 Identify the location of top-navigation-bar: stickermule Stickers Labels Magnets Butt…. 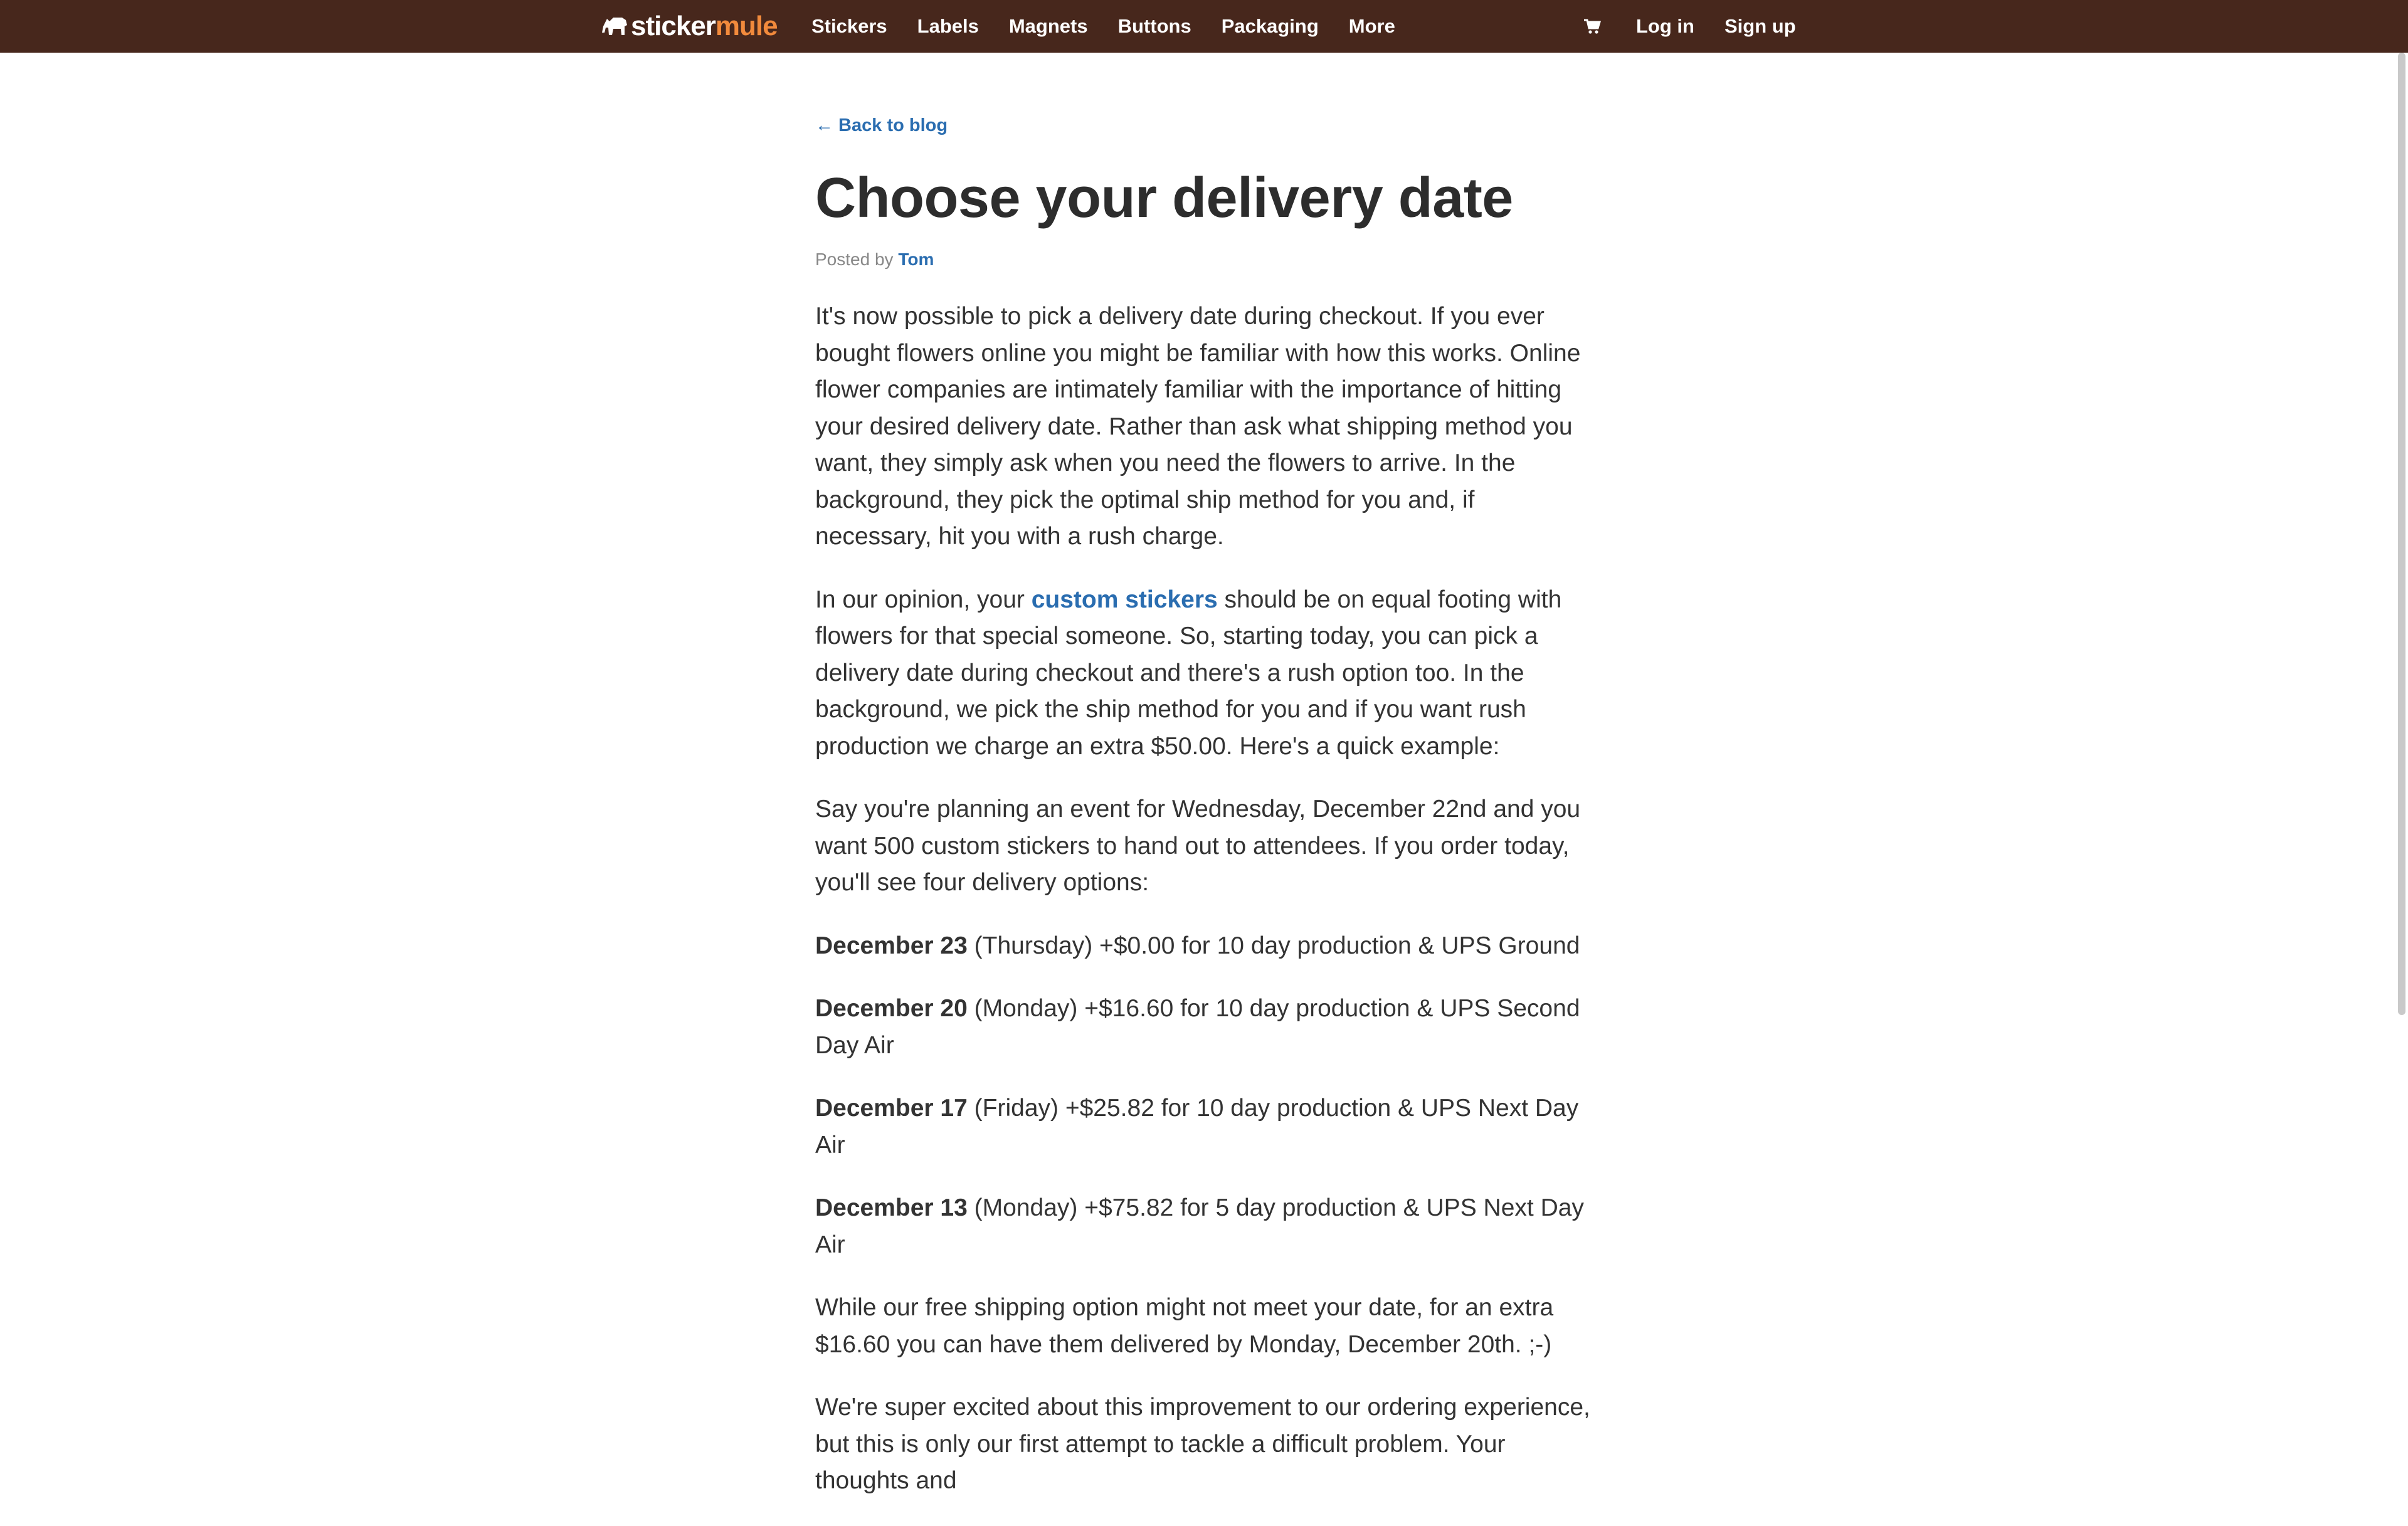
(1204, 26).